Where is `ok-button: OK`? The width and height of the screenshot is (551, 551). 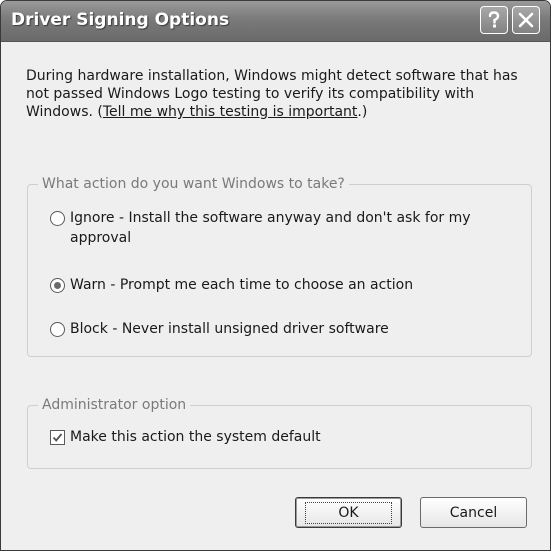
ok-button: OK is located at coordinates (348, 512).